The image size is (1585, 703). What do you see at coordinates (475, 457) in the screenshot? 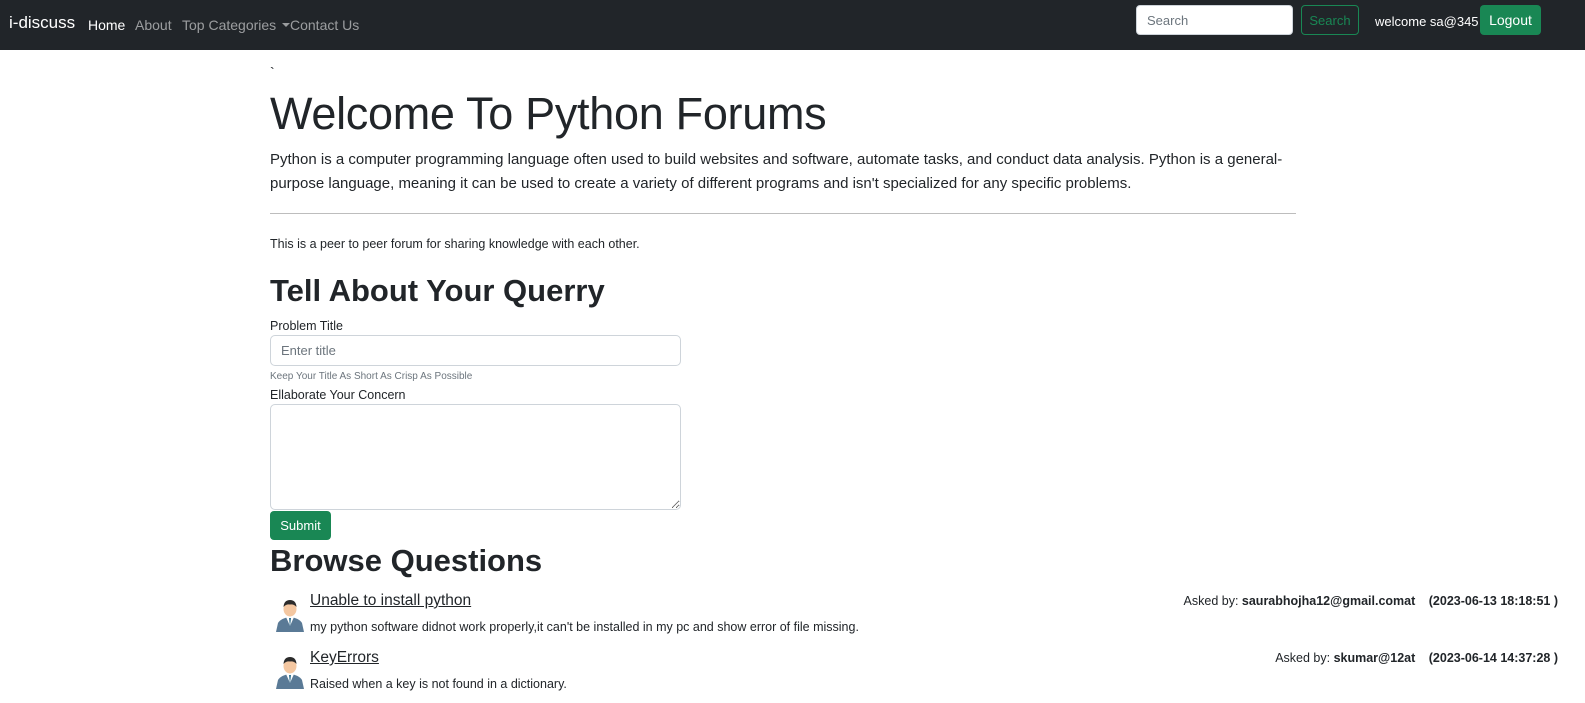
I see `concern-textarea` at bounding box center [475, 457].